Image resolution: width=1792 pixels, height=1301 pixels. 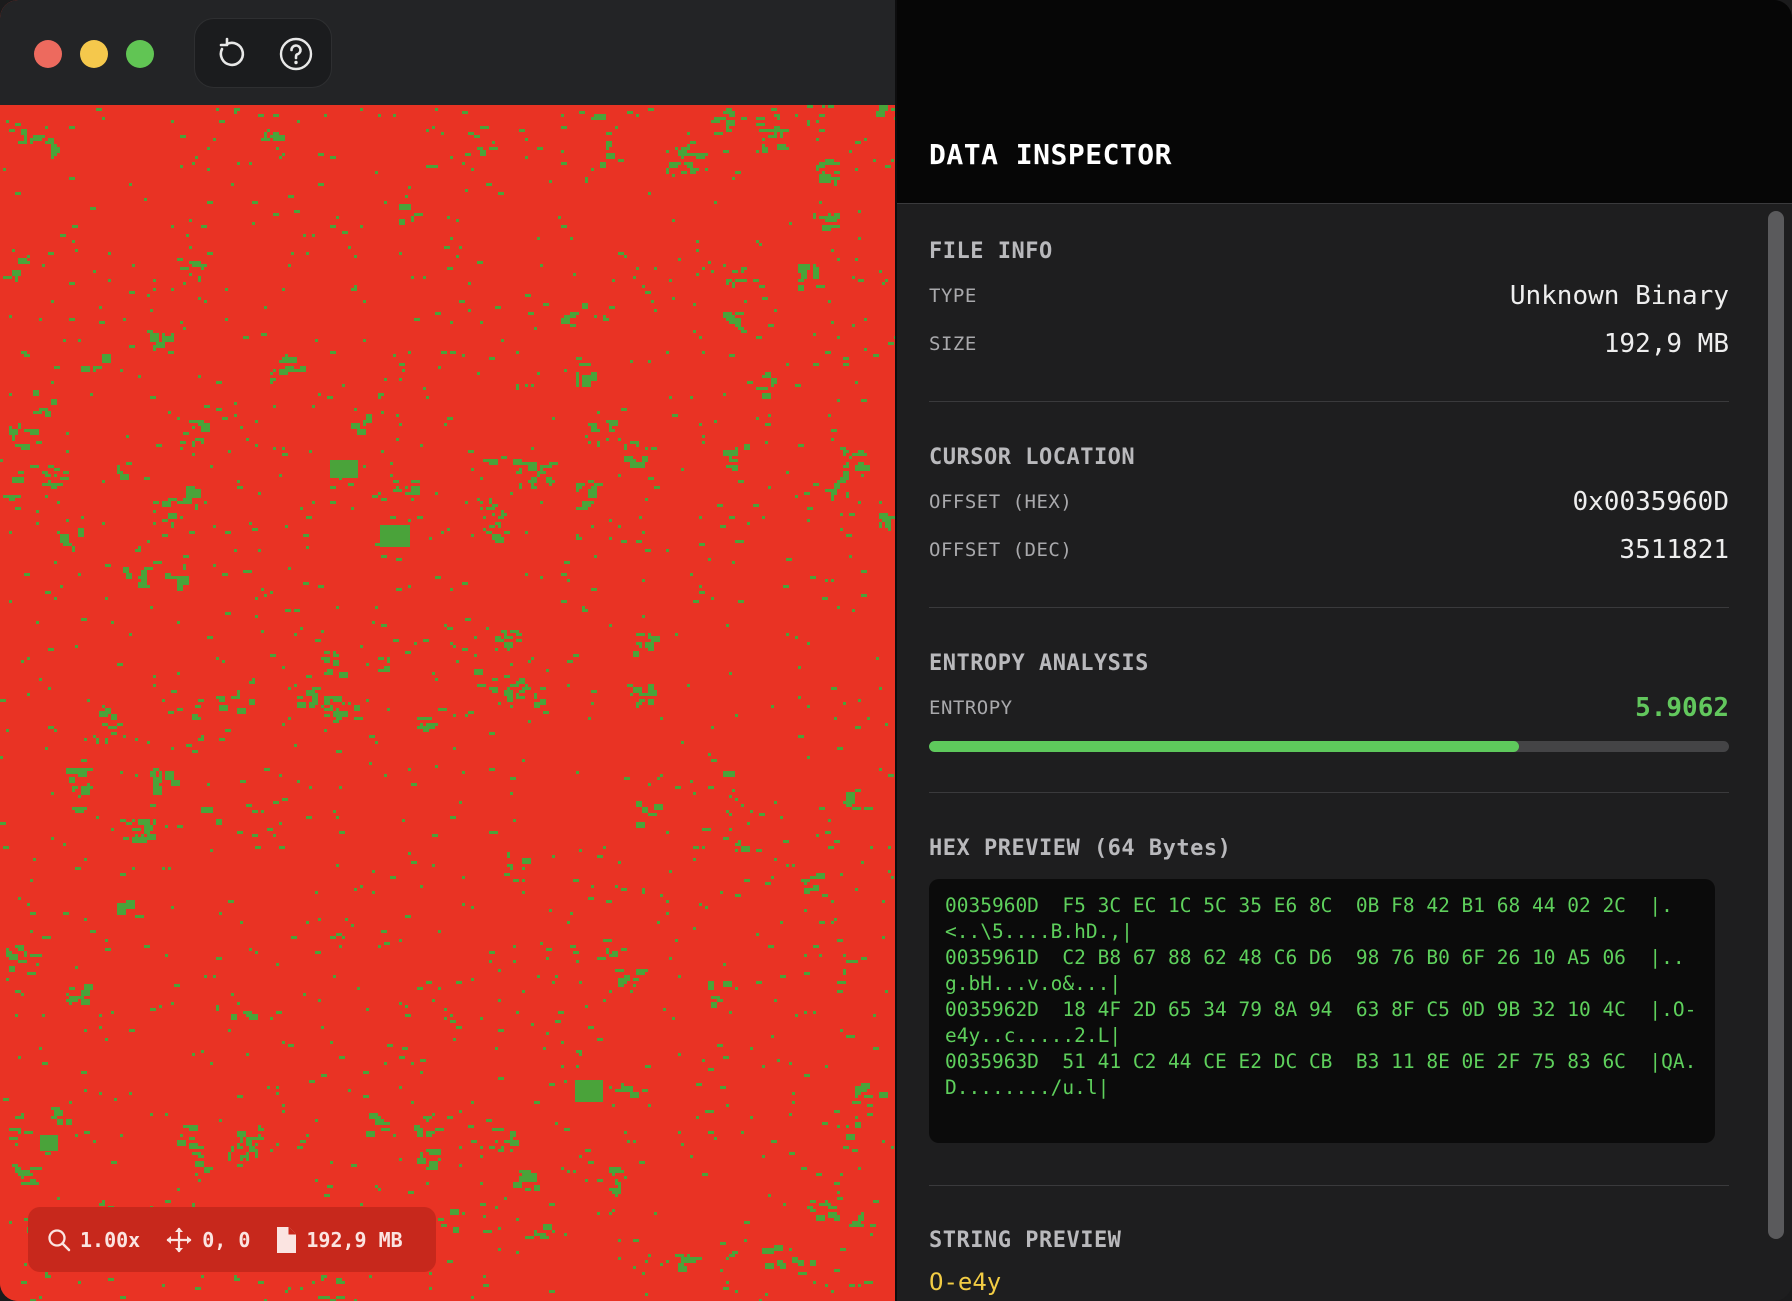 What do you see at coordinates (1619, 296) in the screenshot?
I see `type-value: Unknown Binary` at bounding box center [1619, 296].